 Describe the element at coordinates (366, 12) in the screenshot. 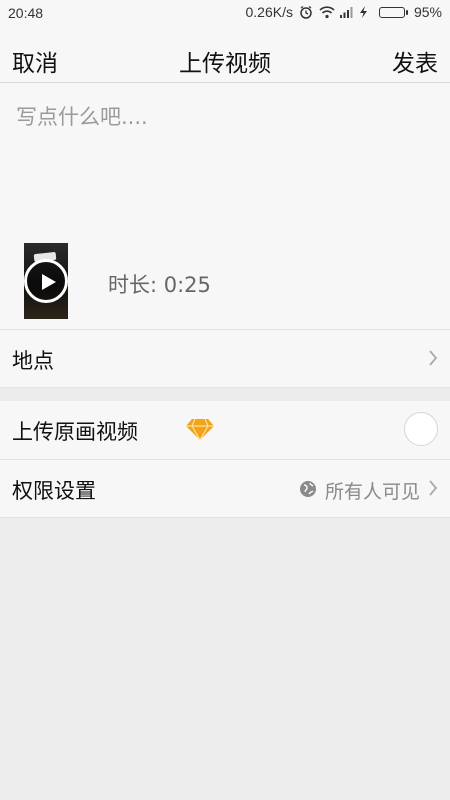

I see `charging-icon` at that location.